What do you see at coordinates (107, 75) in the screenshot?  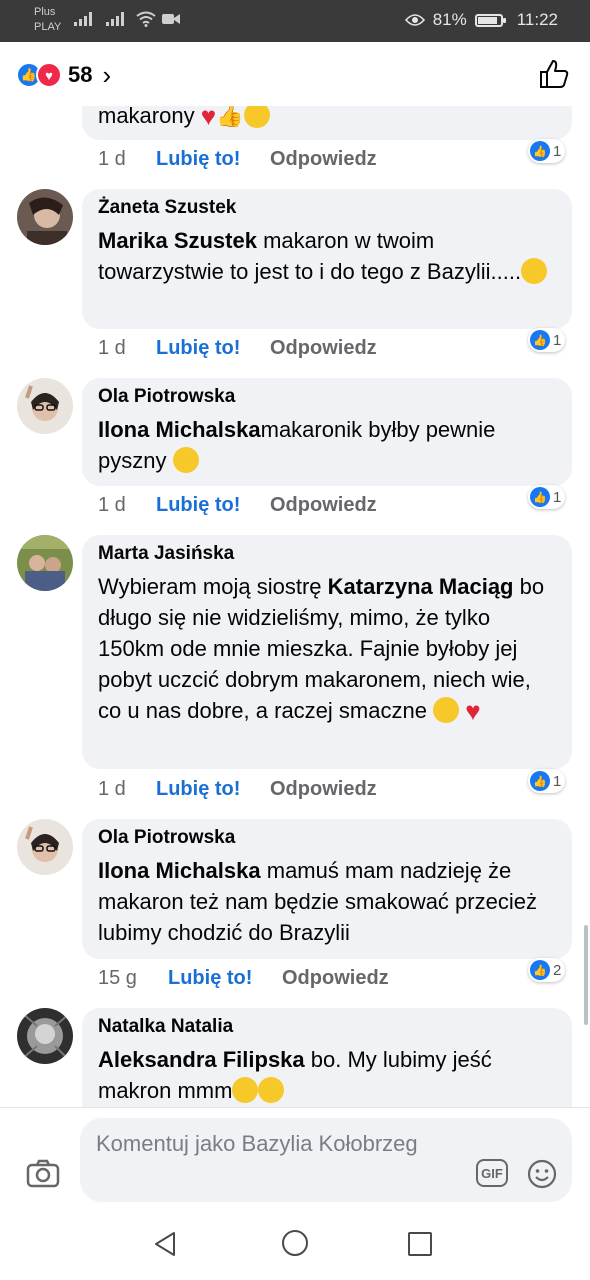 I see `chevron-right-icon: ›` at bounding box center [107, 75].